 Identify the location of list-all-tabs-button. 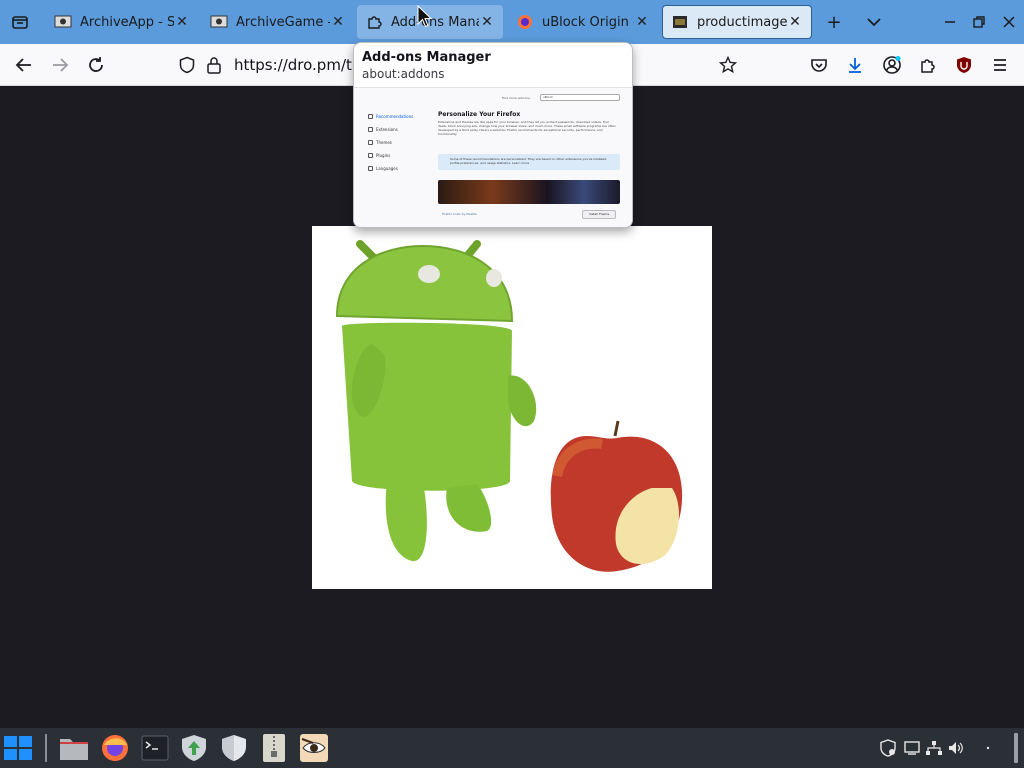
(874, 22).